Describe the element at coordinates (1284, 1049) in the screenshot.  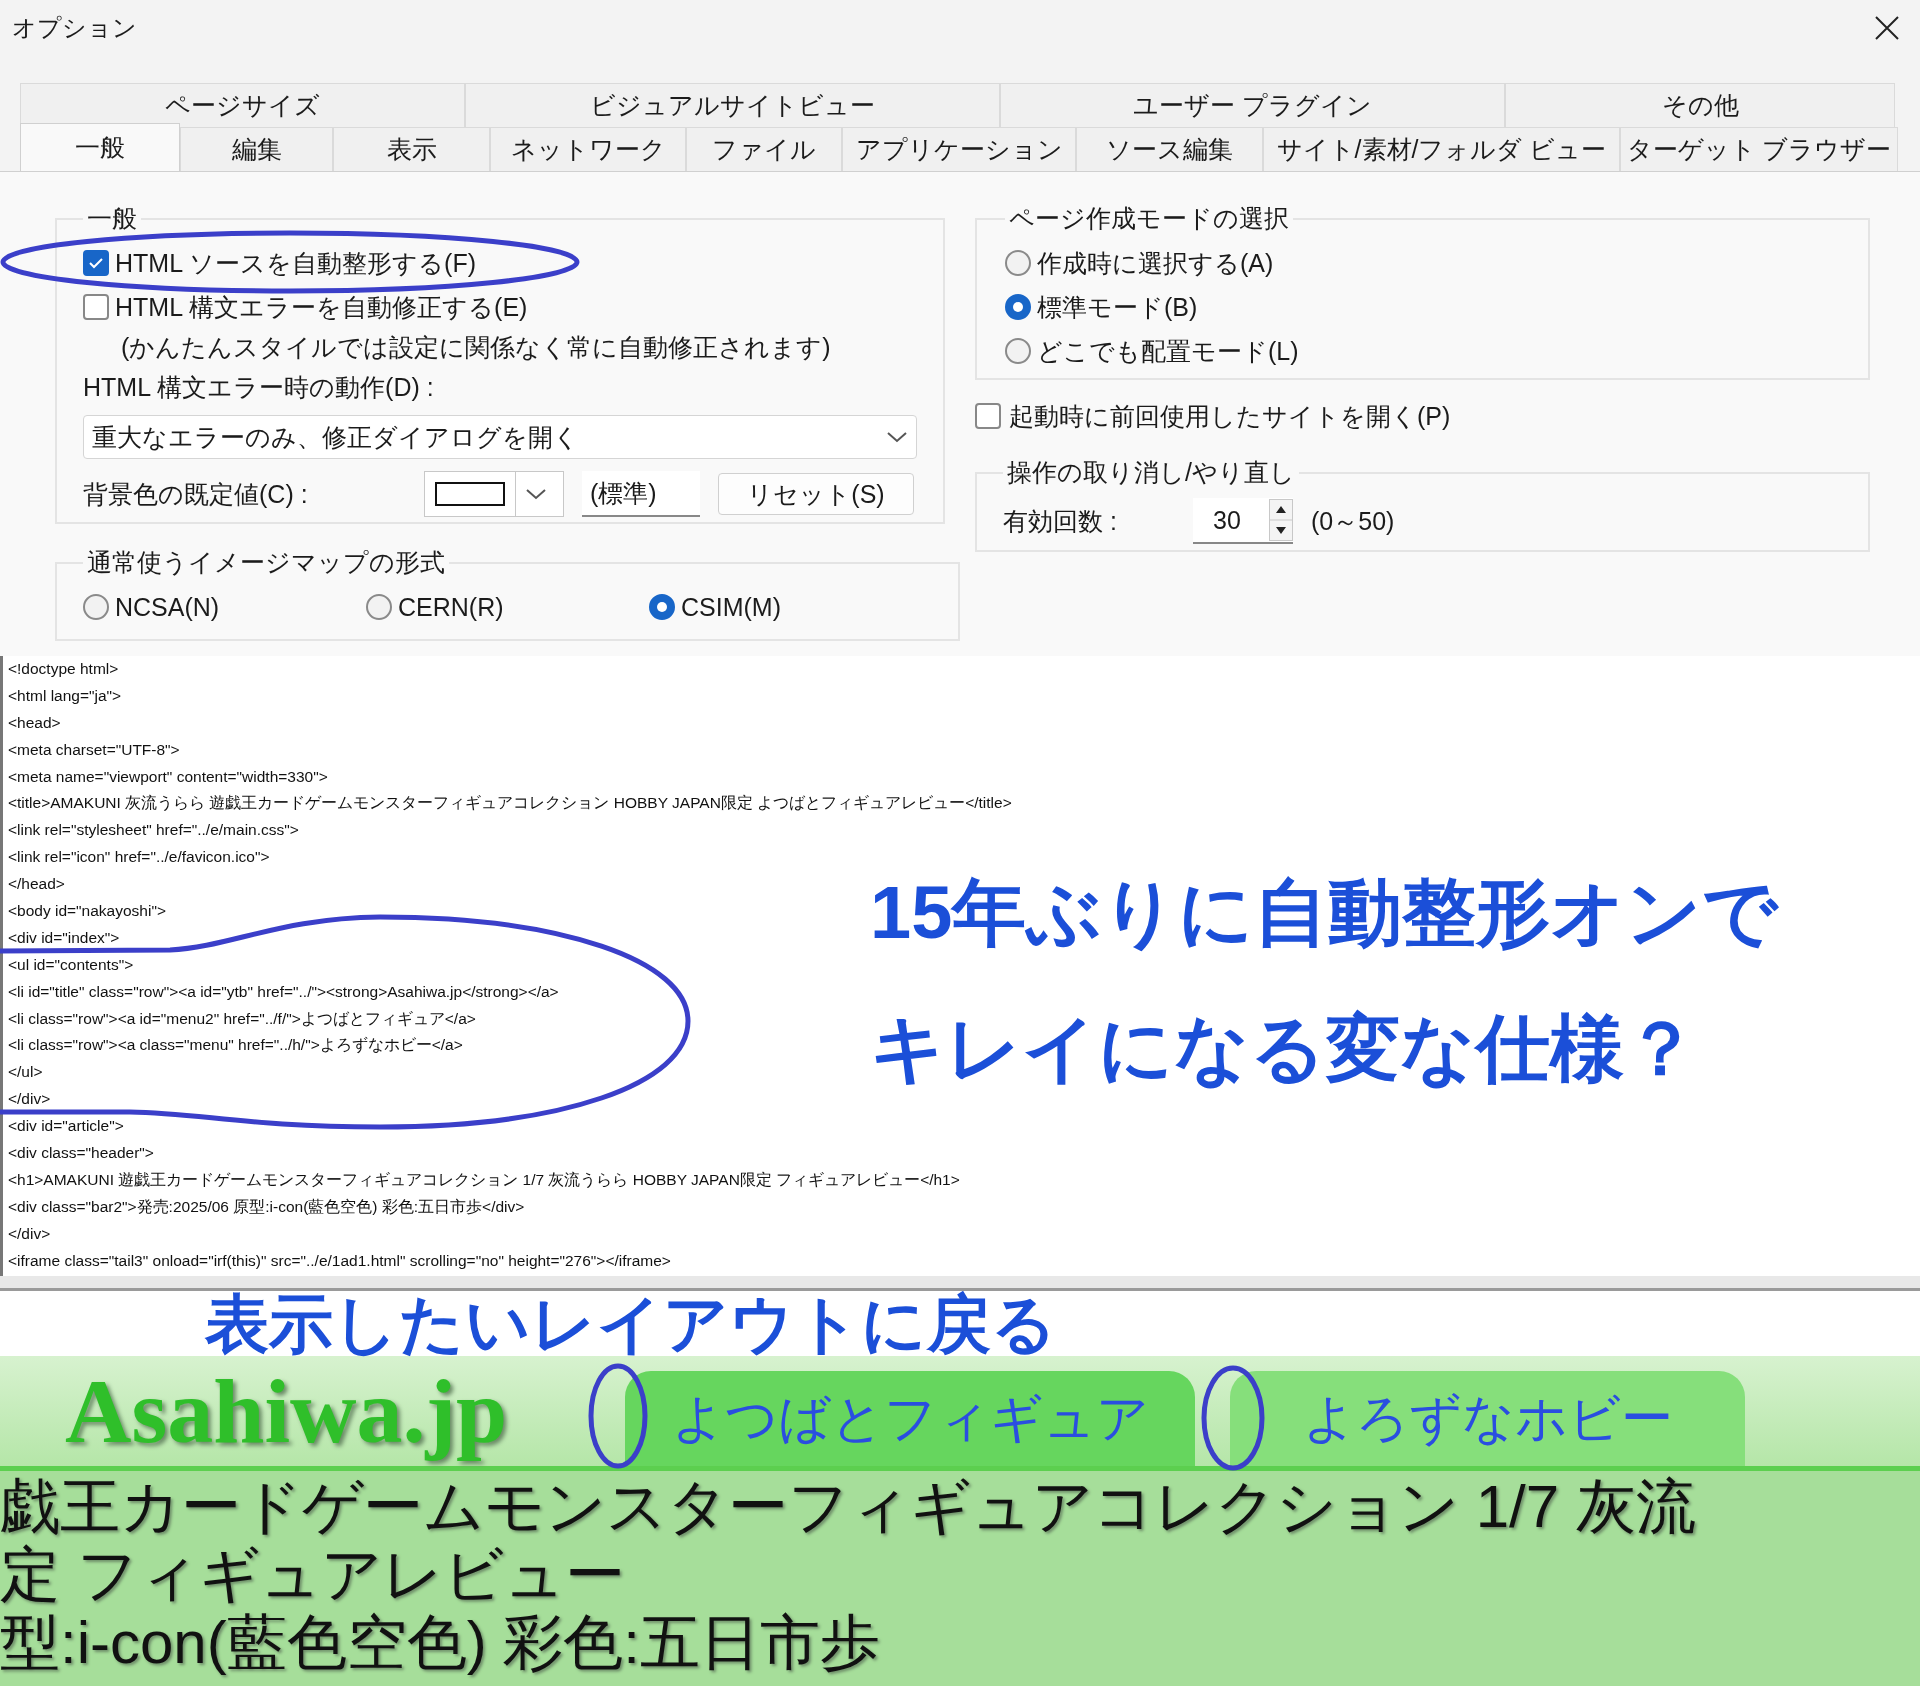
I see `annotation-text: キレイになる変な仕様？` at that location.